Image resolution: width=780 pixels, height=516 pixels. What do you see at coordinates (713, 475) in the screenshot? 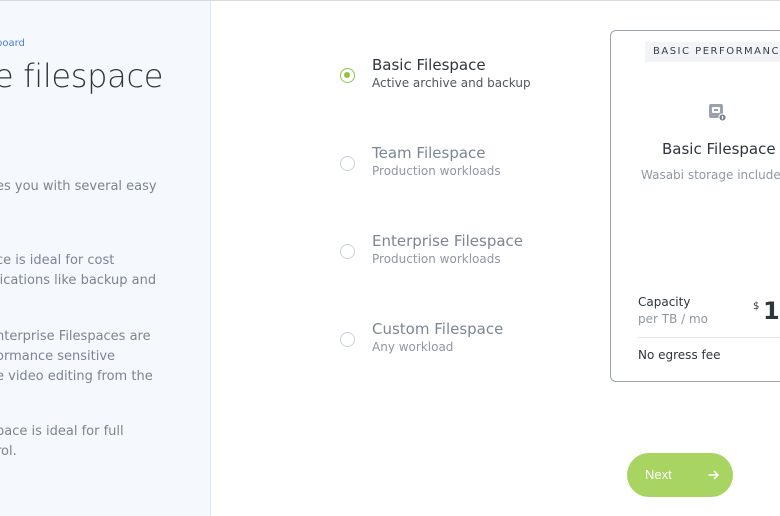
I see `arrow-right-icon` at bounding box center [713, 475].